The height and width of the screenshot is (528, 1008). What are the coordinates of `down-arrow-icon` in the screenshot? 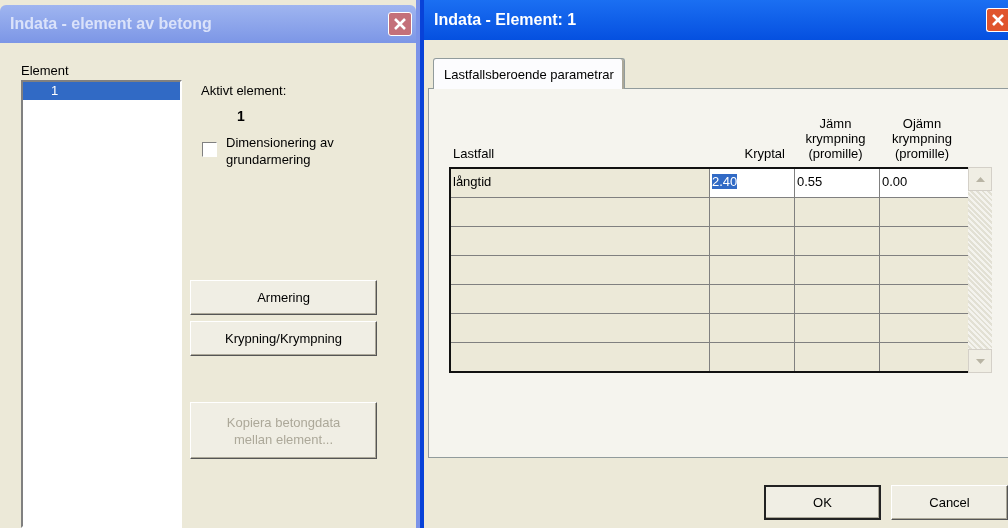 It's located at (980, 361).